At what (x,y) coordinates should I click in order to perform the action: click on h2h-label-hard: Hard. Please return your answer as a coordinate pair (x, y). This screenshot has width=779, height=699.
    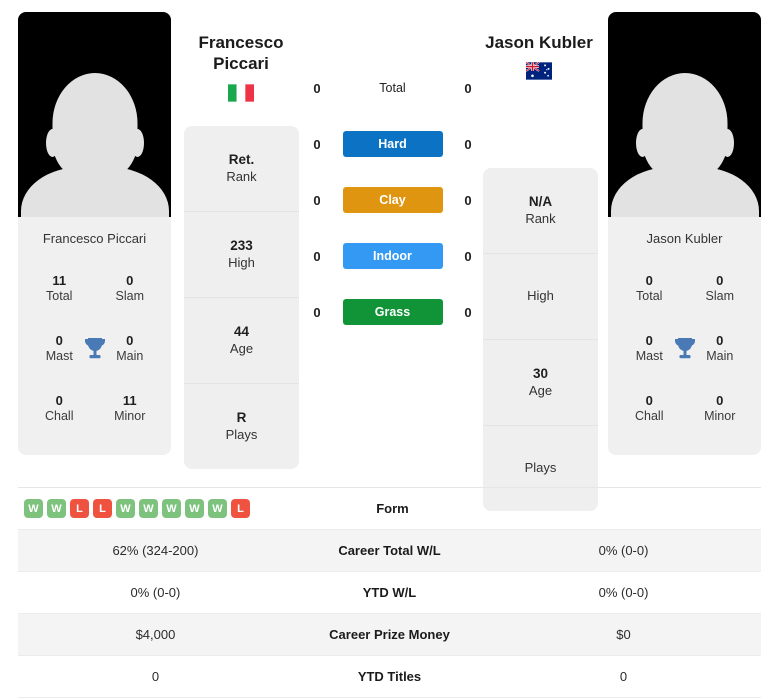
    Looking at the image, I should click on (392, 144).